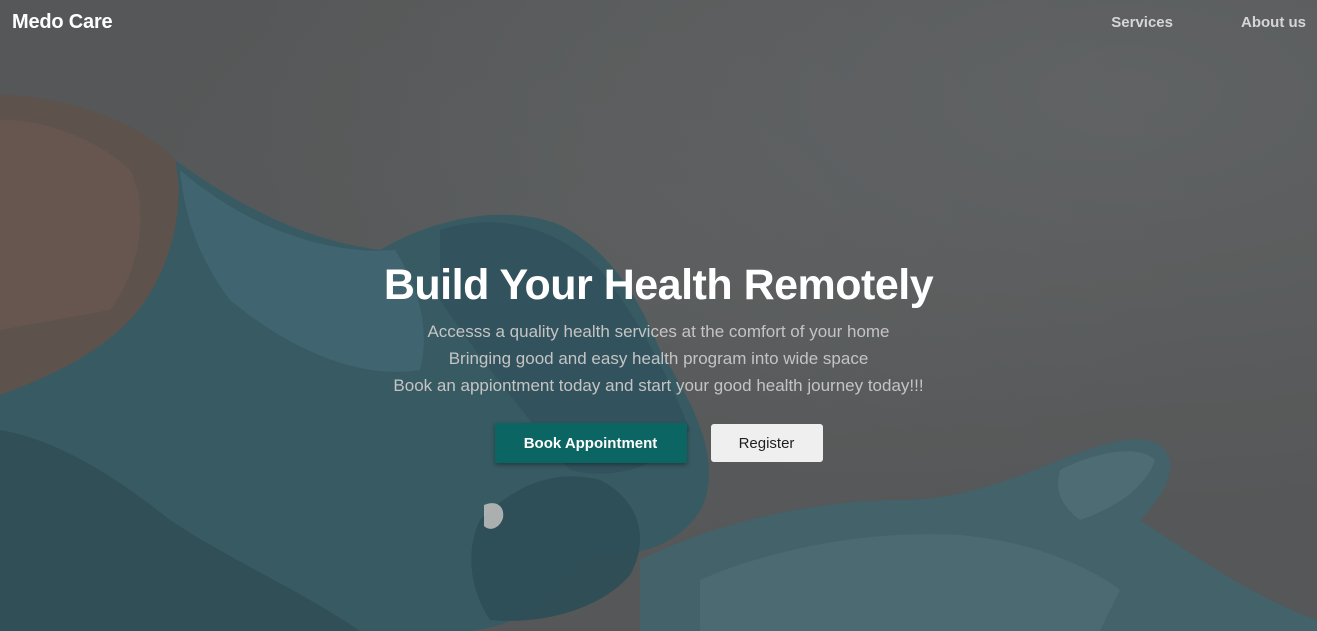 Image resolution: width=1317 pixels, height=631 pixels. Describe the element at coordinates (766, 443) in the screenshot. I see `register-button: Register` at that location.